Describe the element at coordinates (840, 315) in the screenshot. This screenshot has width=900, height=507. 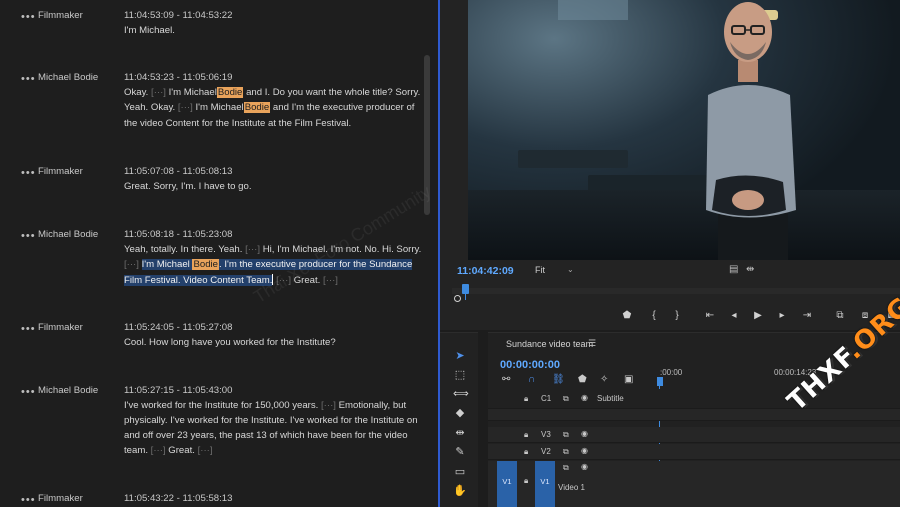
I see `lift-icon: ⧉` at that location.